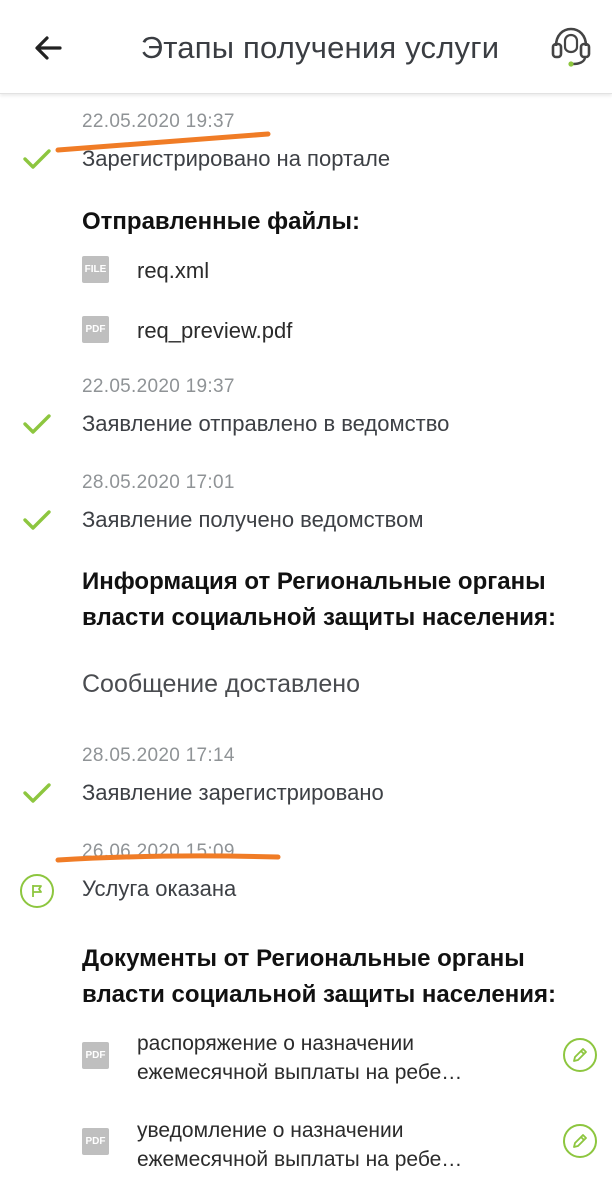 The image size is (612, 1200). What do you see at coordinates (266, 423) in the screenshot?
I see `step-status: Заявление отправлено в ведомство` at bounding box center [266, 423].